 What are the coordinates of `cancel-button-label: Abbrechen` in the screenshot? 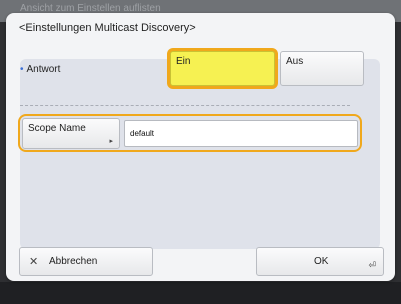 It's located at (73, 261).